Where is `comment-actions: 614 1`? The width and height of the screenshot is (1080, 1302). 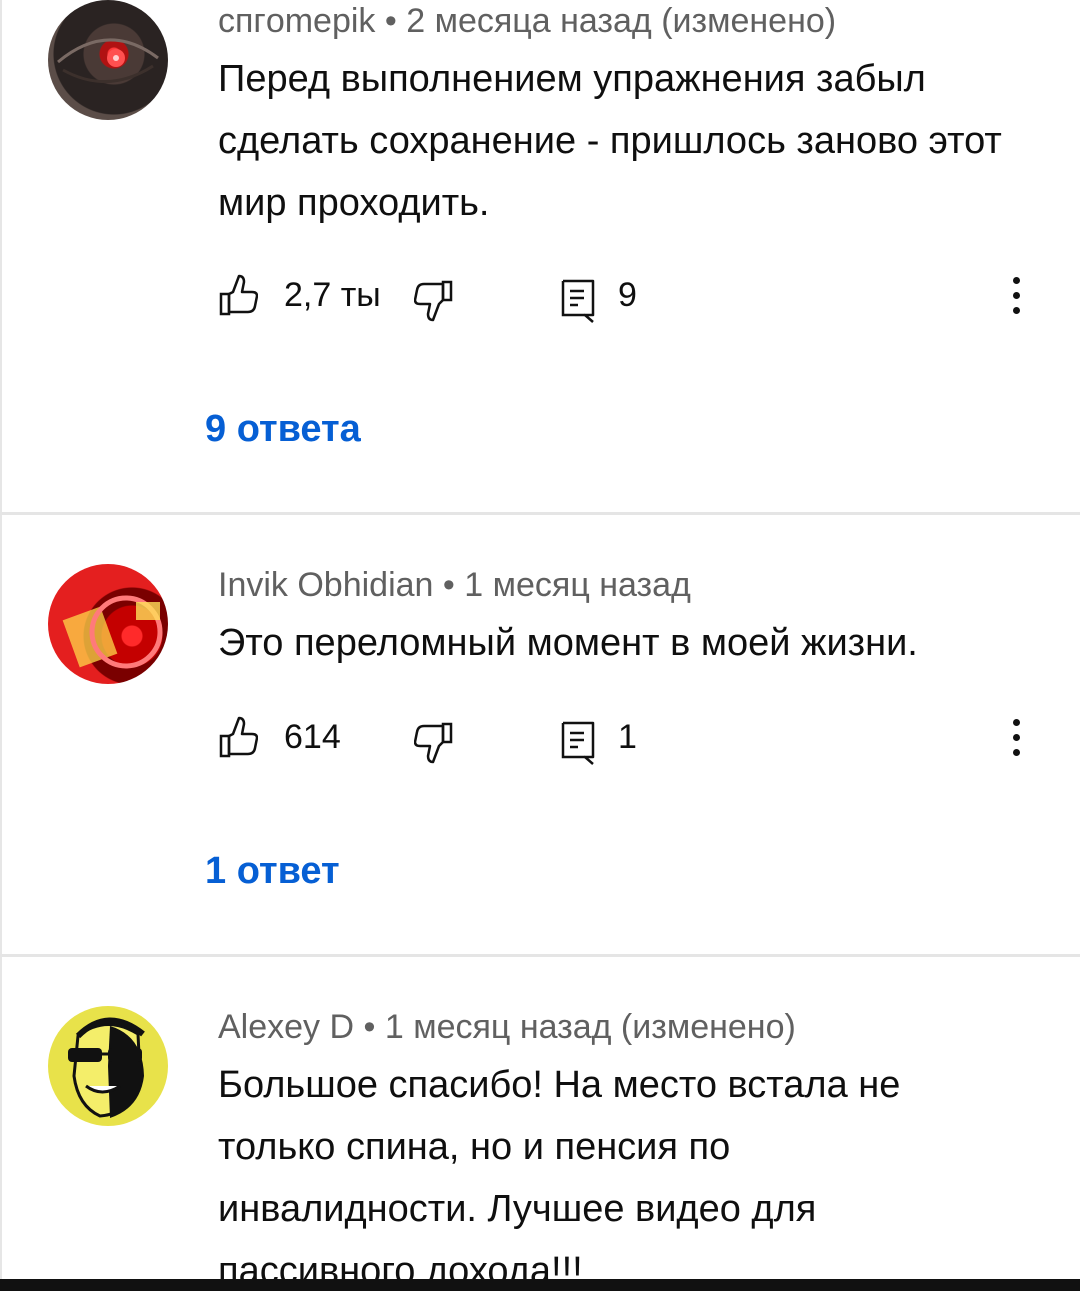
comment-actions: 614 1 is located at coordinates (633, 740).